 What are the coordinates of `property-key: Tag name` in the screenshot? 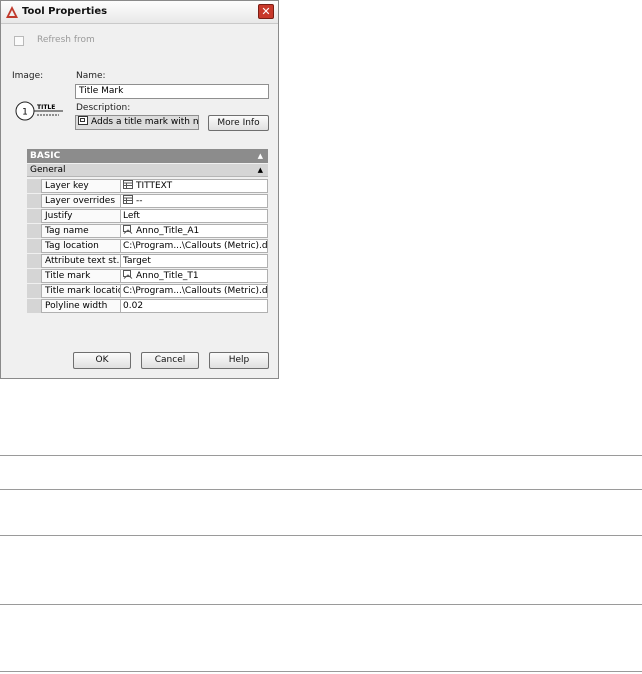 It's located at (80, 231).